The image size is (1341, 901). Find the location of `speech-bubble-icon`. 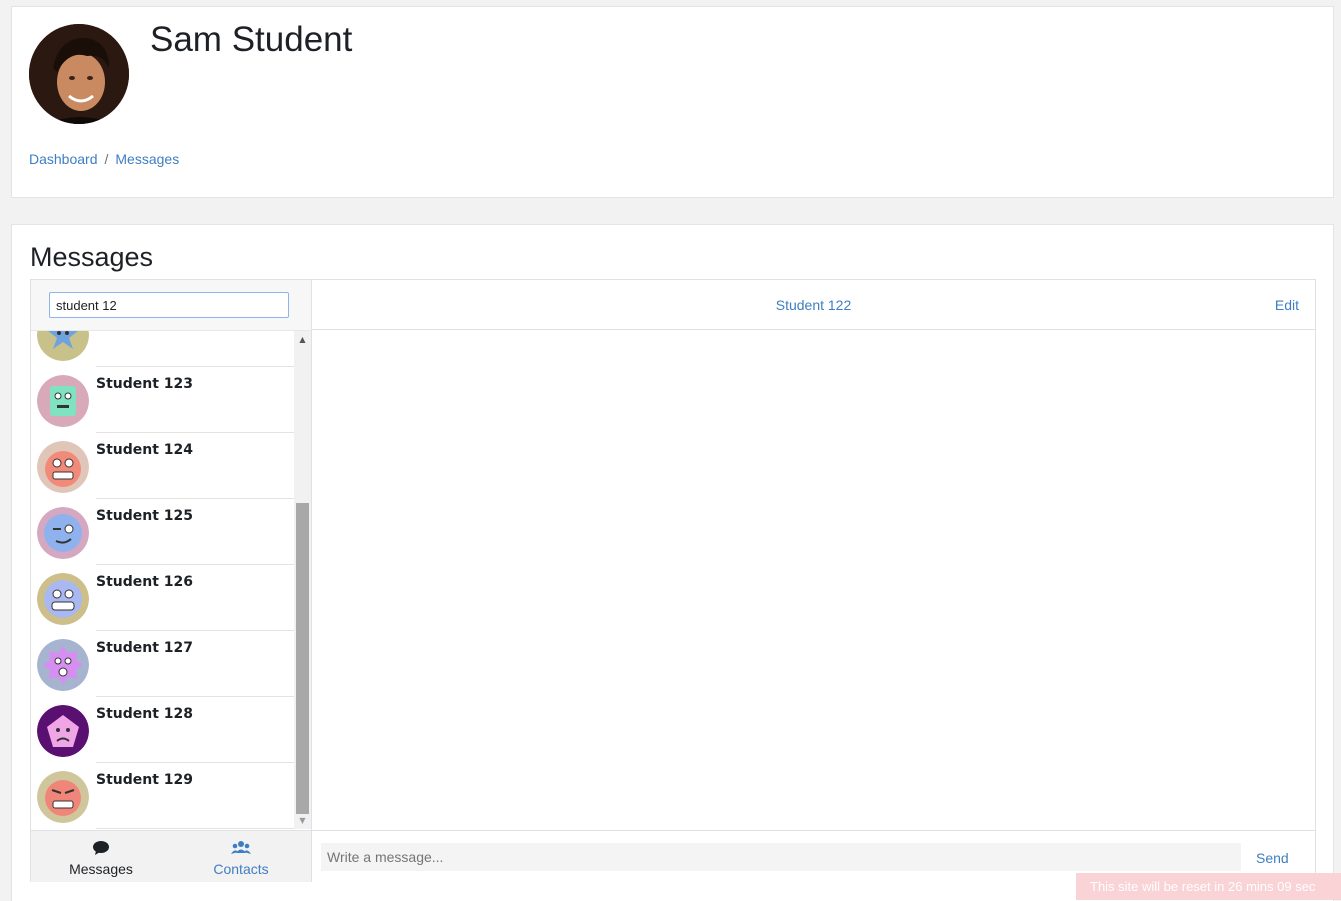

speech-bubble-icon is located at coordinates (101, 848).